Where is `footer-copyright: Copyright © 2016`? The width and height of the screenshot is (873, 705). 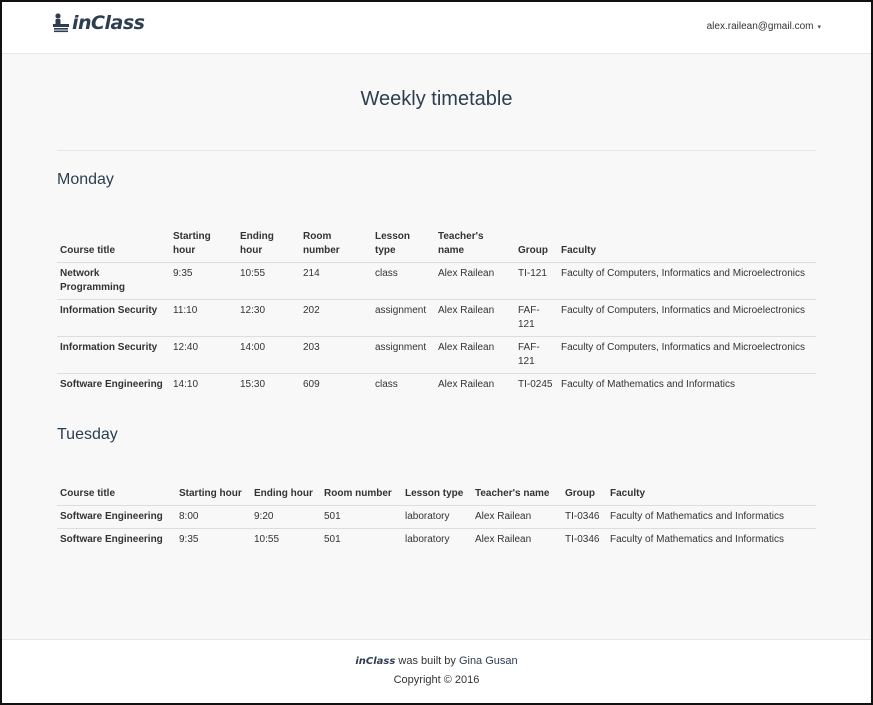 footer-copyright: Copyright © 2016 is located at coordinates (436, 680).